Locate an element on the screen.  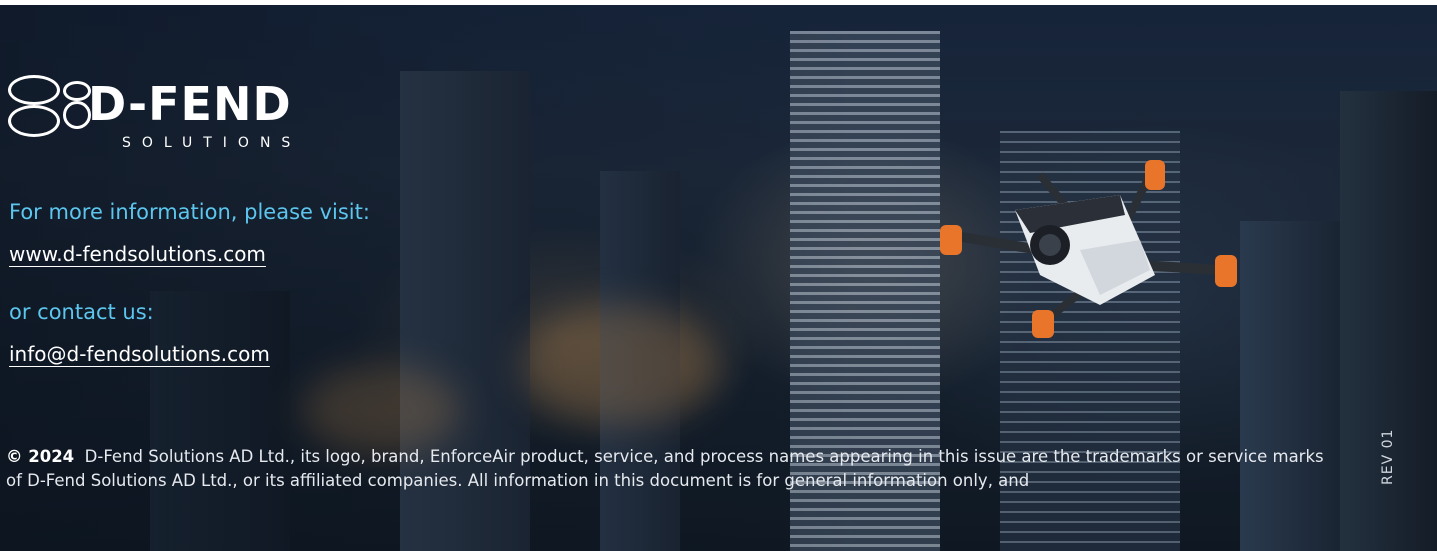
website-link: www.d-fendsolutions.com is located at coordinates (137, 254).